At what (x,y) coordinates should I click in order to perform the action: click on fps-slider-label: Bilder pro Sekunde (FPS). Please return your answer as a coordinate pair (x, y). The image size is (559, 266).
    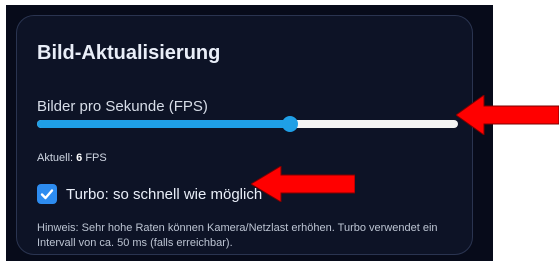
    Looking at the image, I should click on (122, 106).